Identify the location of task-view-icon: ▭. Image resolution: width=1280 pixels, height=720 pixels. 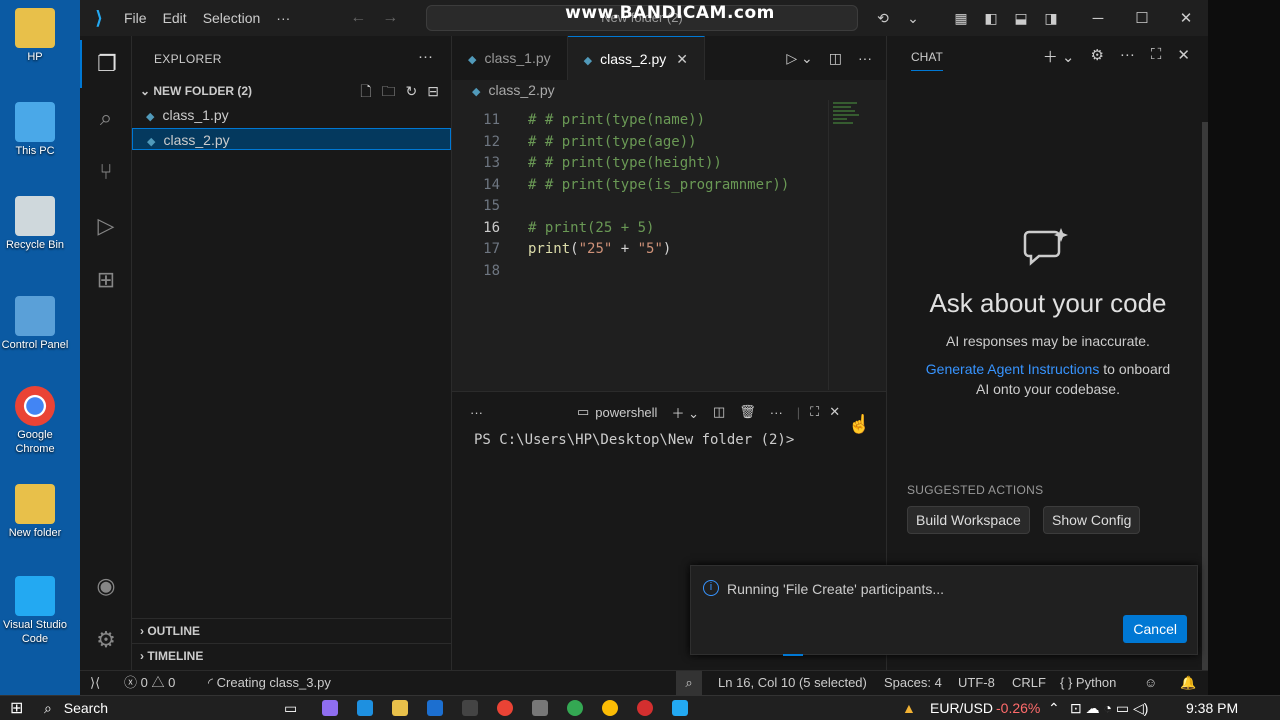
(290, 708).